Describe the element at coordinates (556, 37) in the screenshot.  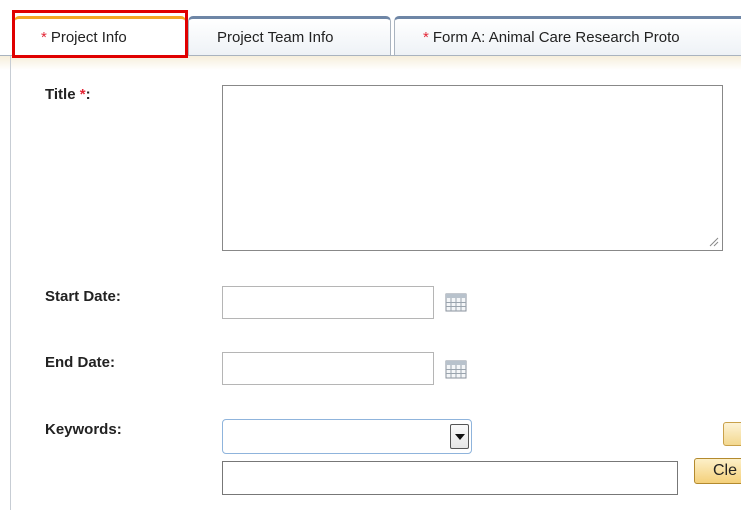
I see `tab-form-a-label: Form A: Animal Care Research Proto` at that location.